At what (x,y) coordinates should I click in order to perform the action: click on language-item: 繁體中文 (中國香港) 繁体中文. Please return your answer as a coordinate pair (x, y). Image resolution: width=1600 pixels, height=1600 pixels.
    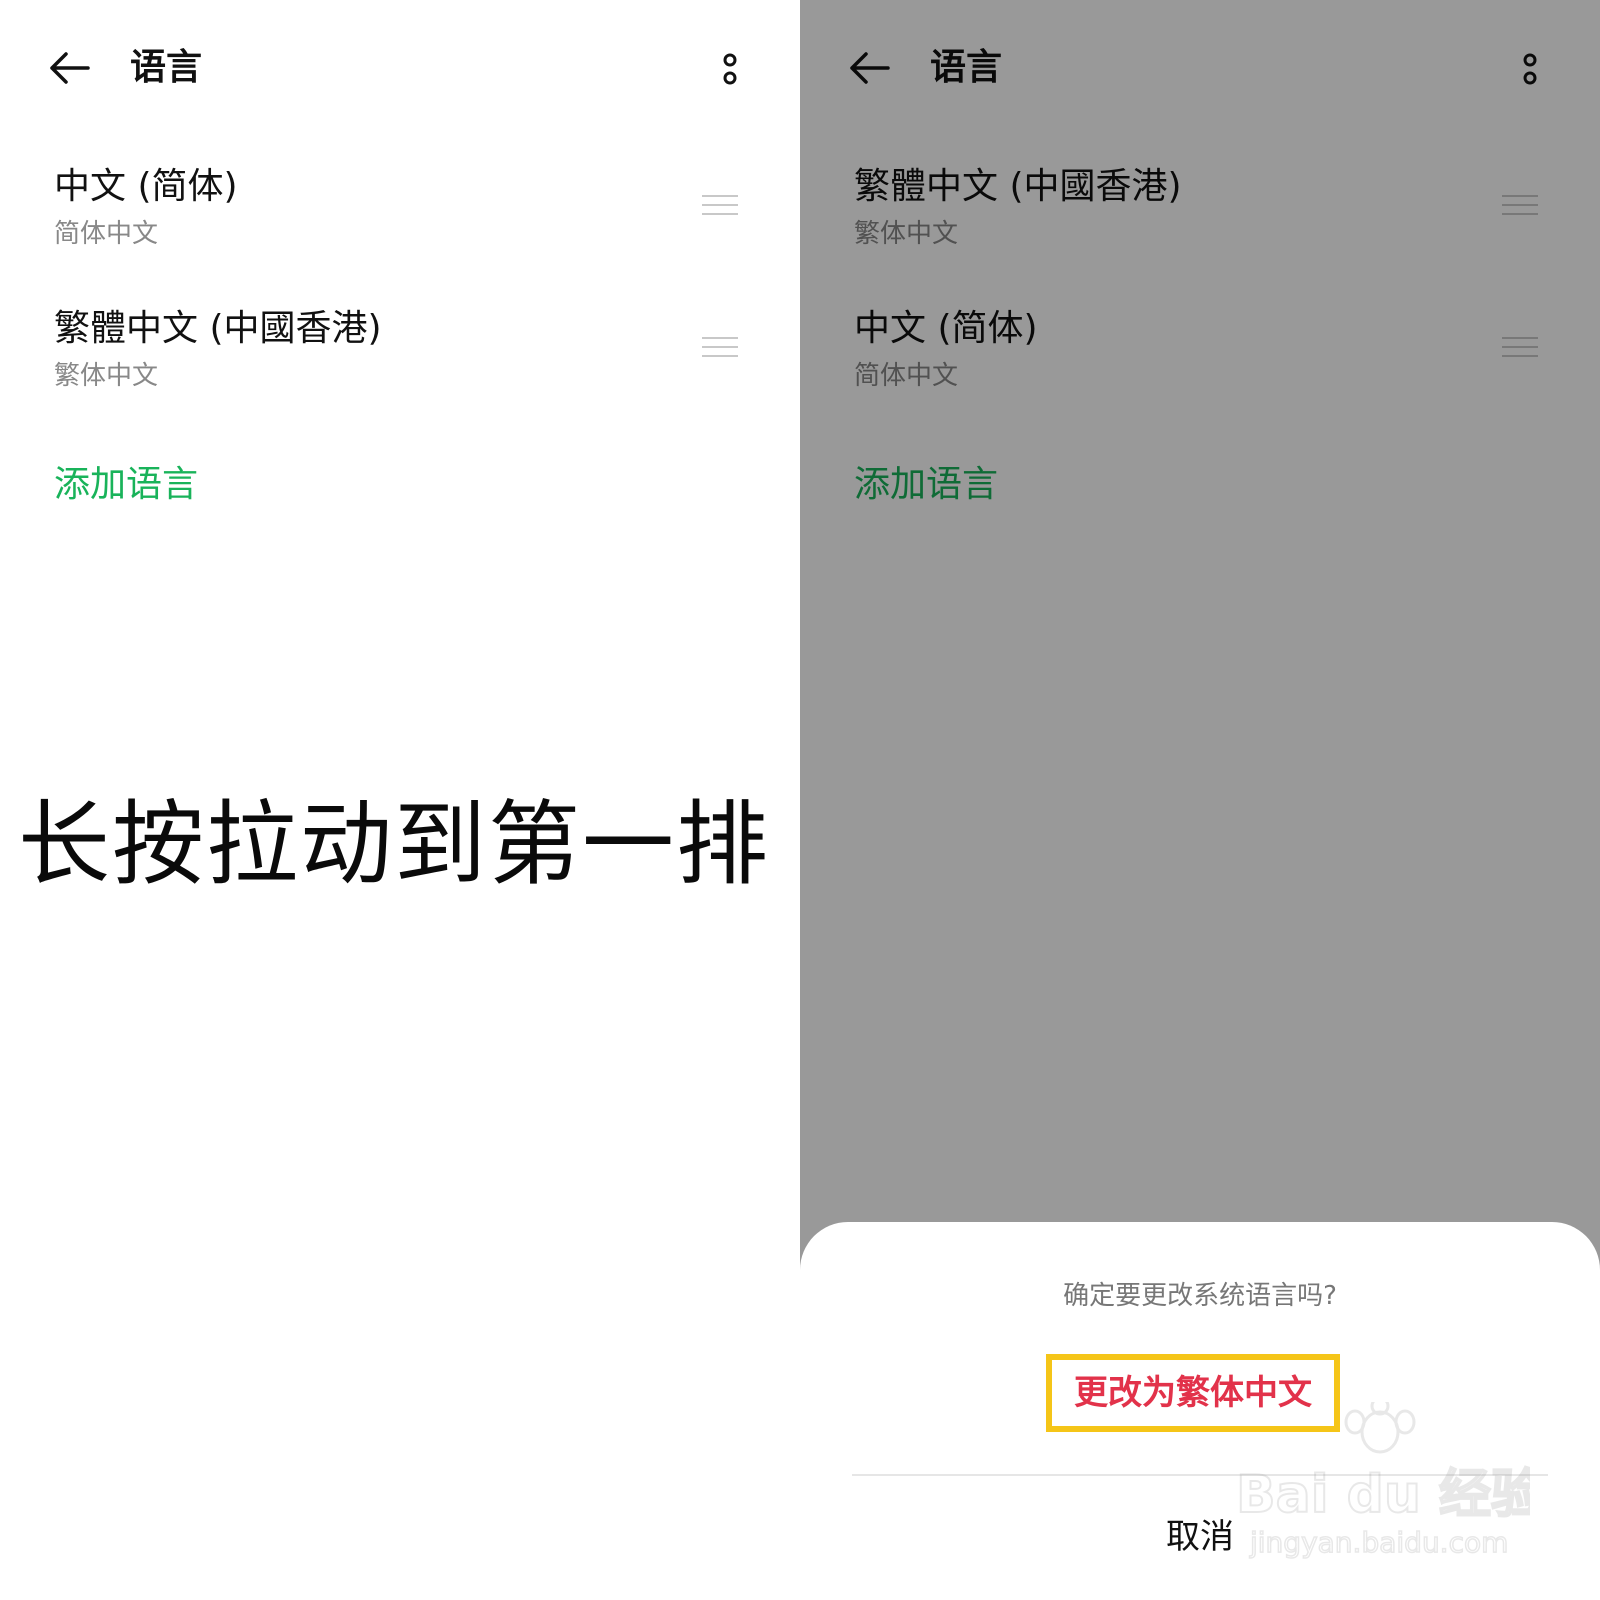
    Looking at the image, I should click on (400, 369).